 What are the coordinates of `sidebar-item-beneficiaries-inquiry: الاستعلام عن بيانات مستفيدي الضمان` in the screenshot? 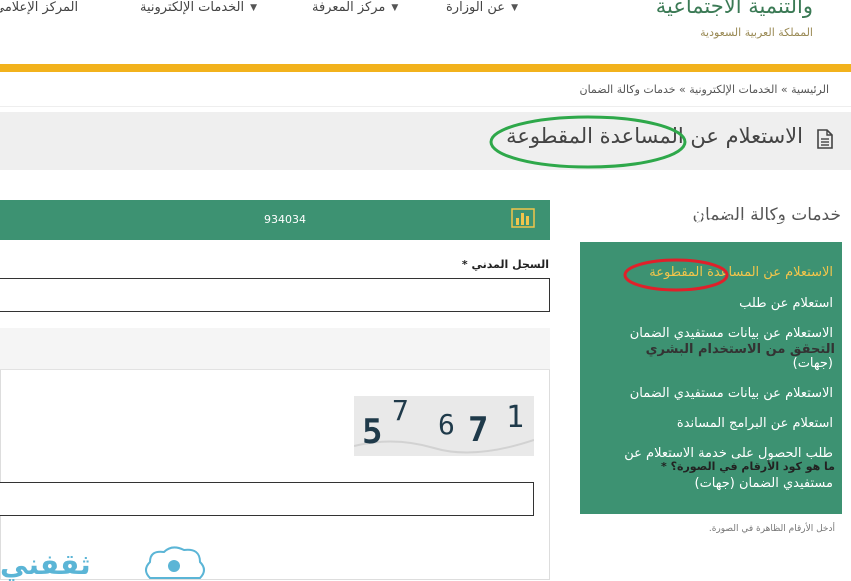 It's located at (731, 393).